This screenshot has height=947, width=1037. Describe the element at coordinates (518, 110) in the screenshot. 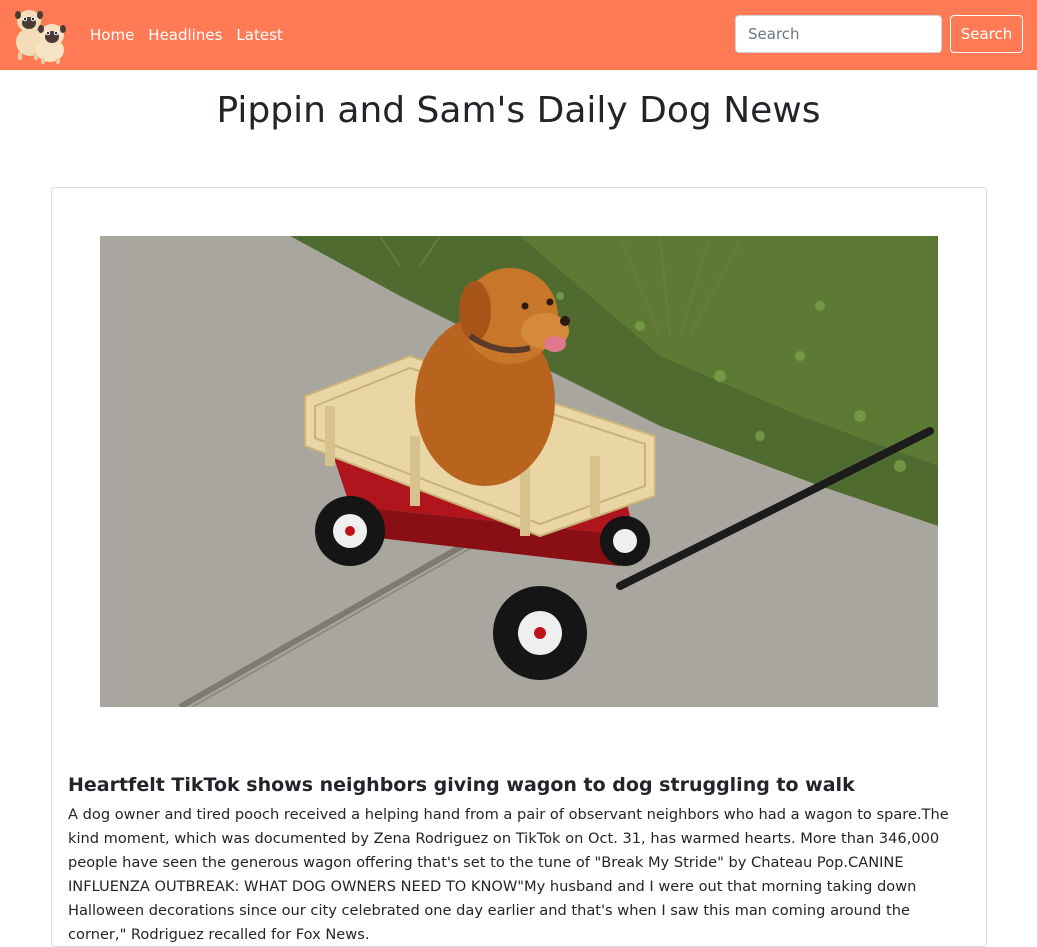

I see `page-title: Pippin and Sam's Daily Dog News` at that location.